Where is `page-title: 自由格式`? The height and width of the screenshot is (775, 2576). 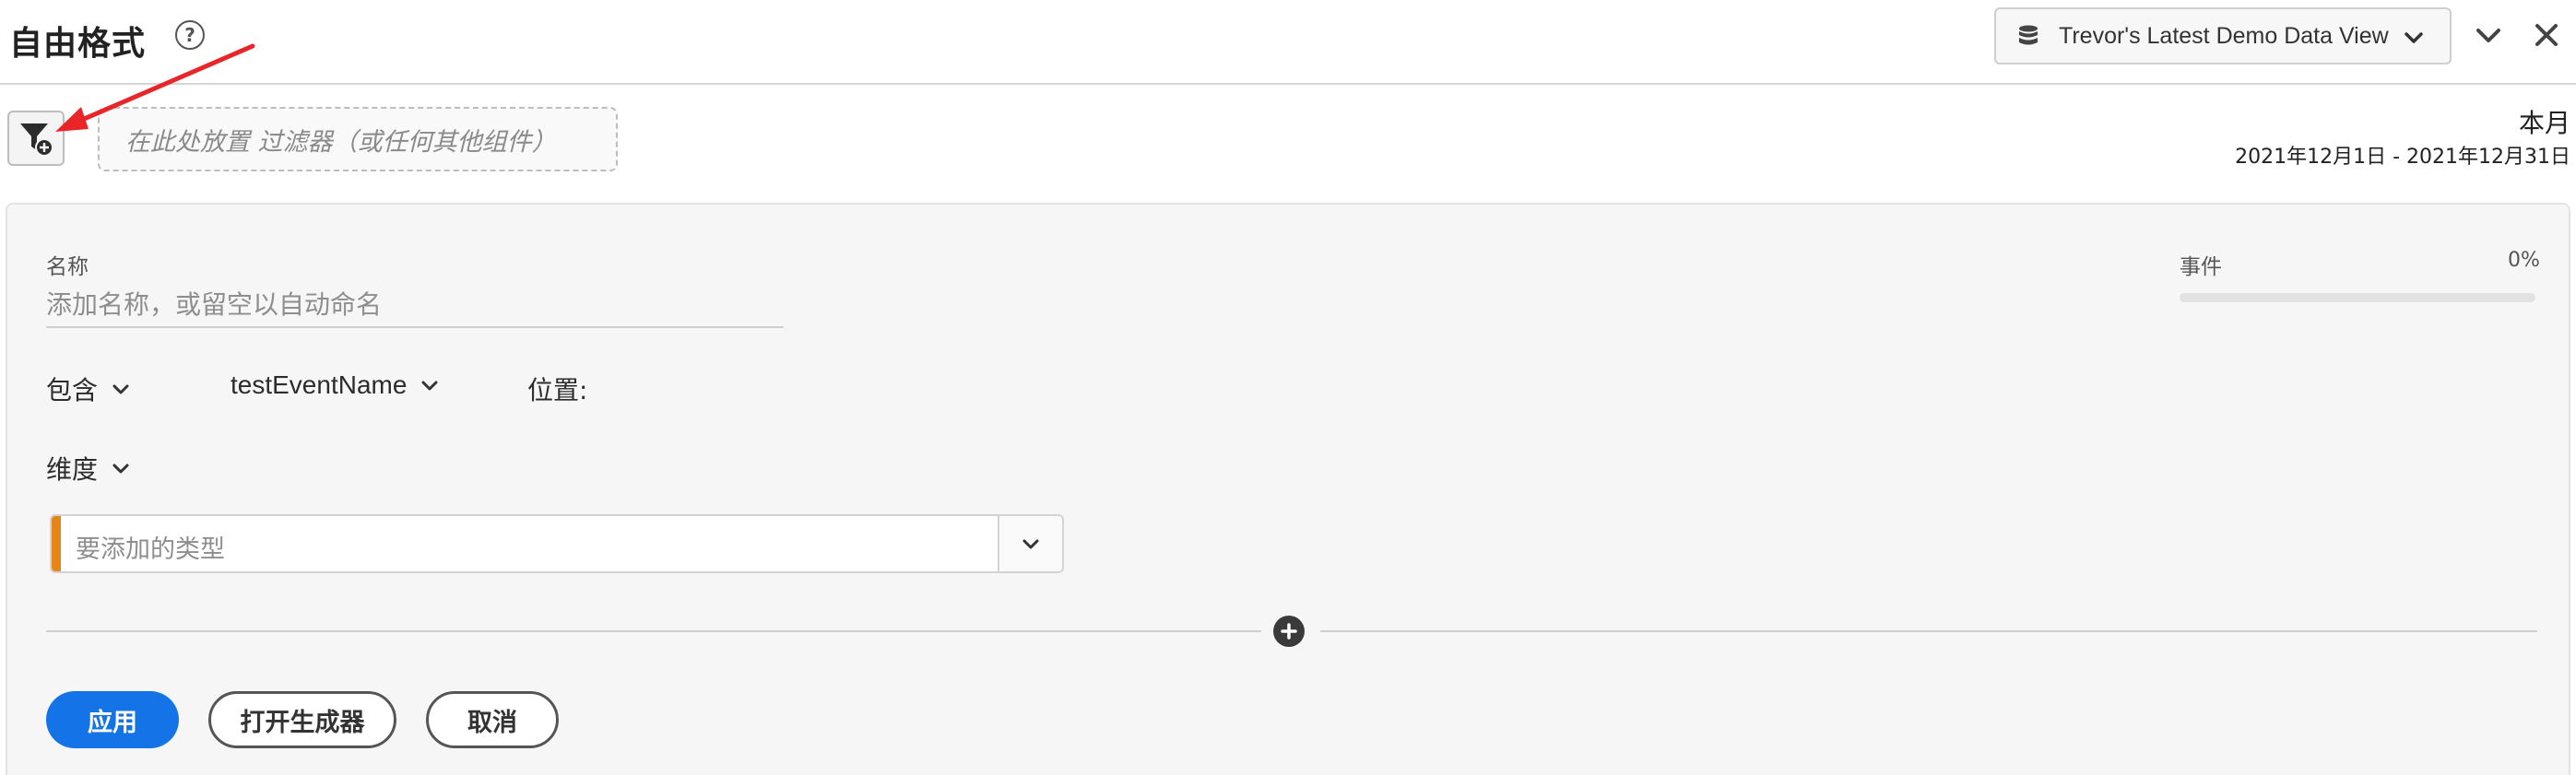 page-title: 自由格式 is located at coordinates (78, 44).